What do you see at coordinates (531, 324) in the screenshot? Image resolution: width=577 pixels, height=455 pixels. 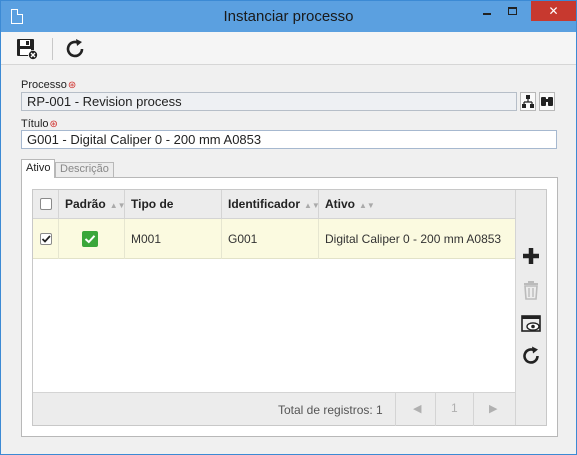 I see `view-icon` at bounding box center [531, 324].